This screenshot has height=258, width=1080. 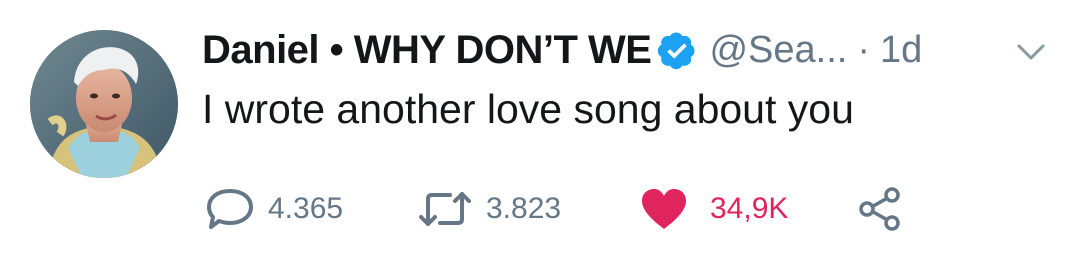 What do you see at coordinates (1031, 52) in the screenshot?
I see `chevron-down-icon` at bounding box center [1031, 52].